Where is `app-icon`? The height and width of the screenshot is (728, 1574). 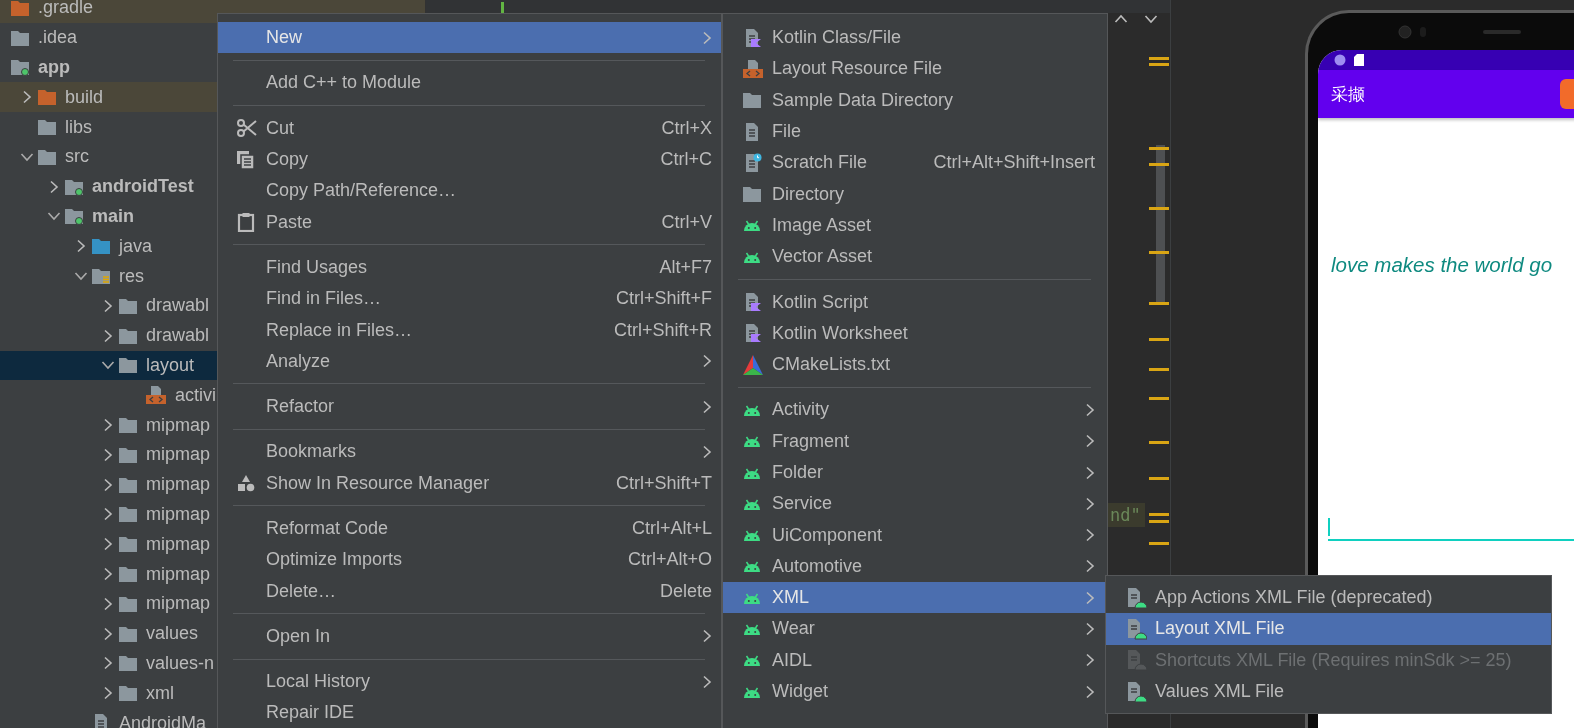
app-icon is located at coordinates (1567, 94).